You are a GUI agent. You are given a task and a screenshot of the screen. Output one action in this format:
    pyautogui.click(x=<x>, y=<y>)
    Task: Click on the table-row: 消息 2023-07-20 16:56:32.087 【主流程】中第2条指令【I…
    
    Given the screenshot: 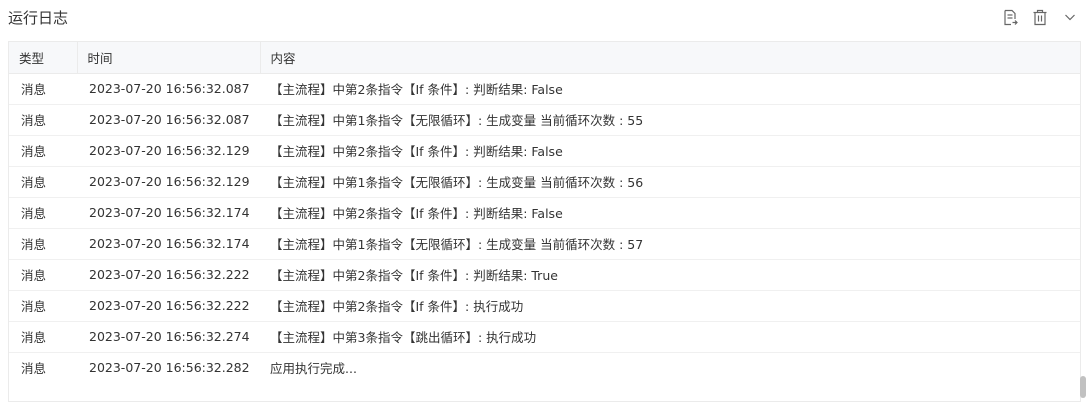 What is the action you would take?
    pyautogui.click(x=544, y=89)
    